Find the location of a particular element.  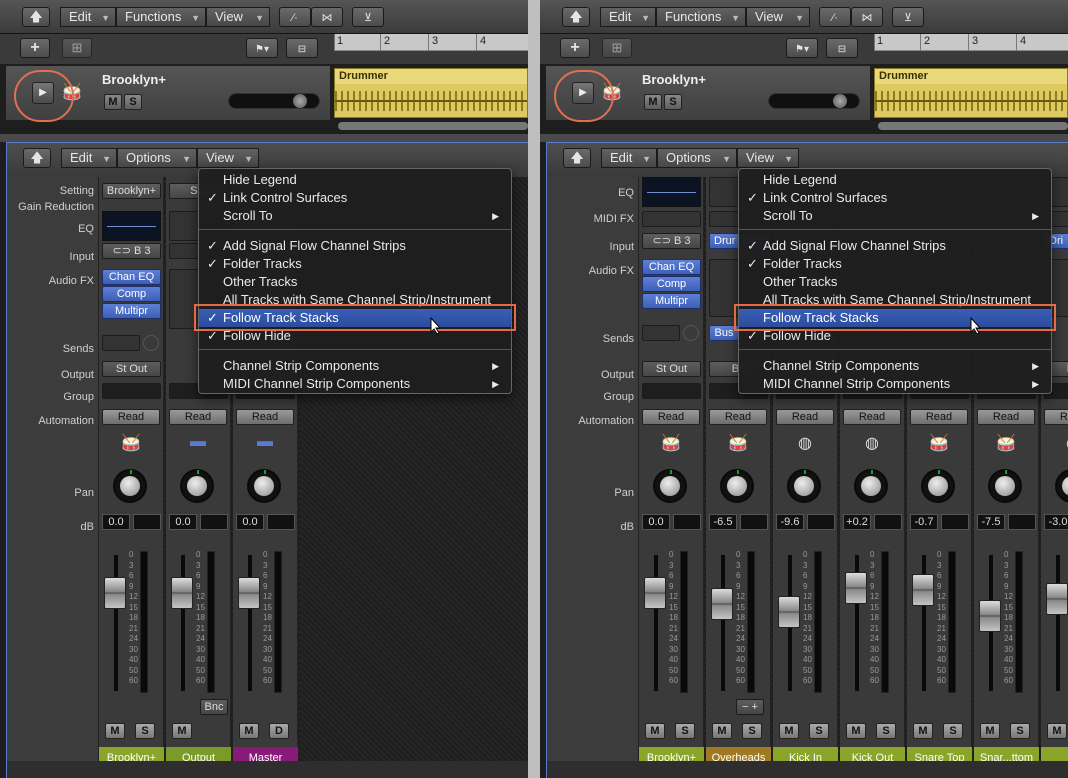

output-button: St Out is located at coordinates (131, 369).